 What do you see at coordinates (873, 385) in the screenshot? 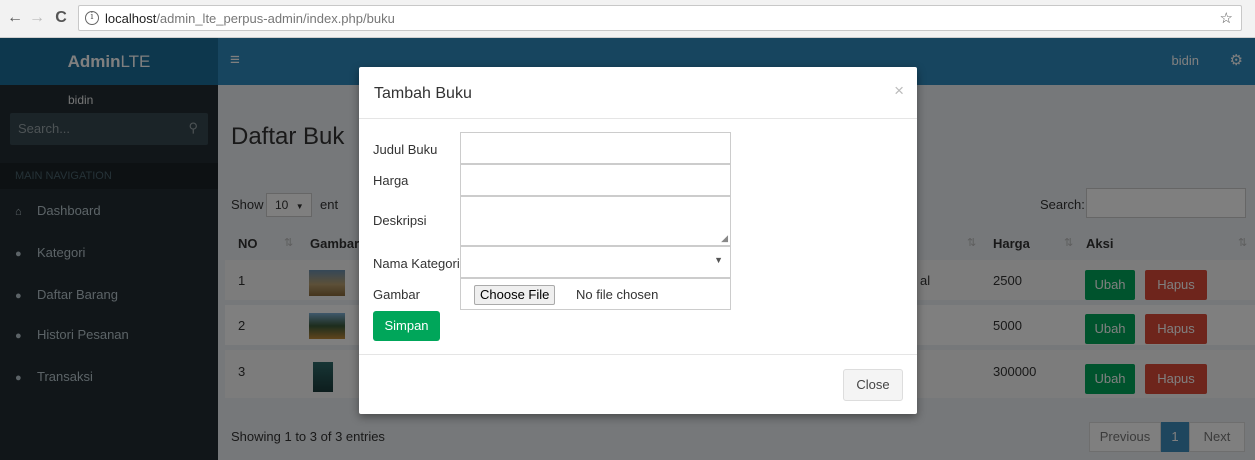
I see `close-button: Close` at bounding box center [873, 385].